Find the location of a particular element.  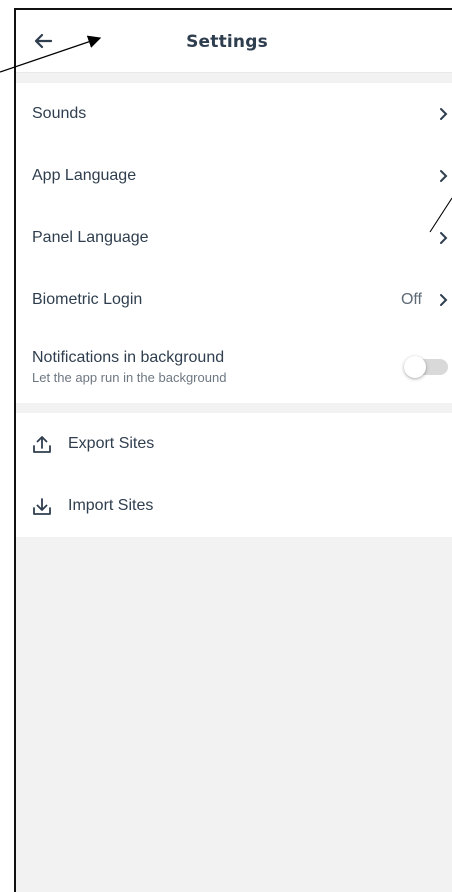

upload-icon is located at coordinates (43, 444).